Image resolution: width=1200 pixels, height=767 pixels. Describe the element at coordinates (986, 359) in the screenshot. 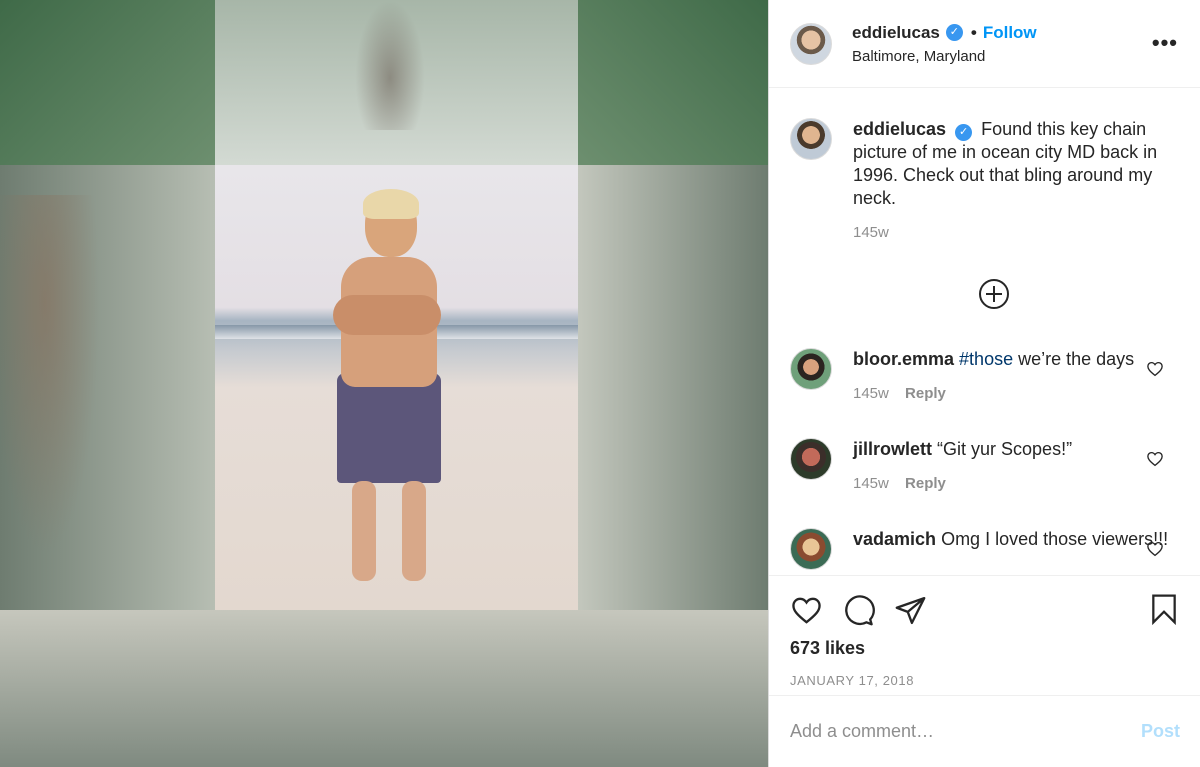

I see `comment-hashtag: #those` at that location.